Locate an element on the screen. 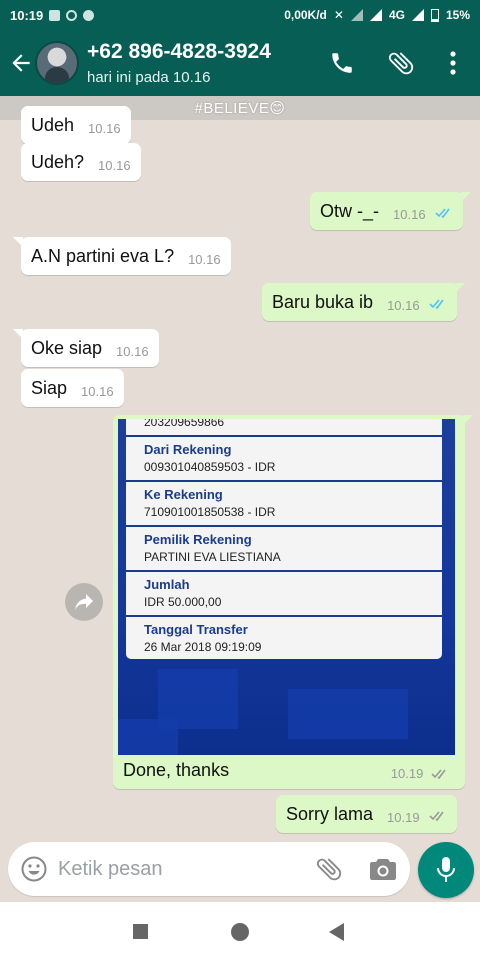 This screenshot has height=960, width=480. receipt-row: Pemilik Rekening PARTINI EVA LIESTIANA is located at coordinates (284, 549).